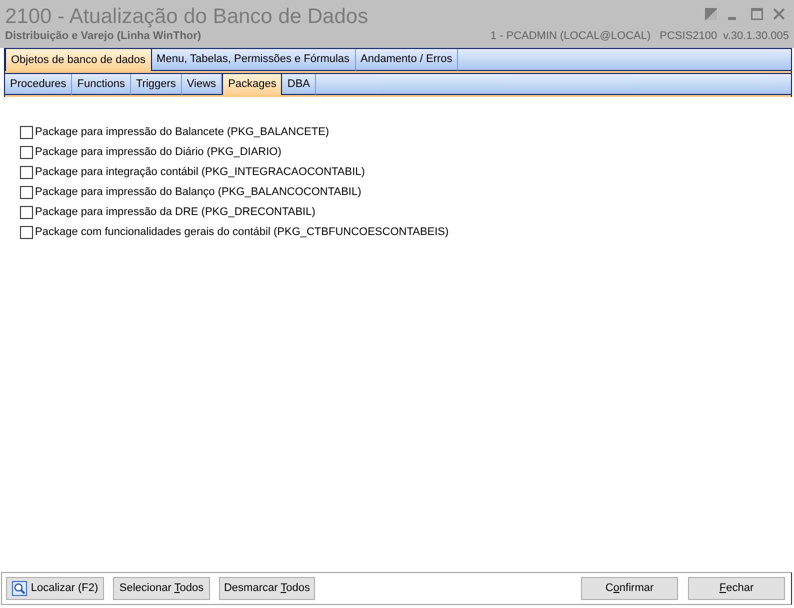 Image resolution: width=794 pixels, height=608 pixels. Describe the element at coordinates (267, 588) in the screenshot. I see `push-button: Desmarcar Todos` at that location.